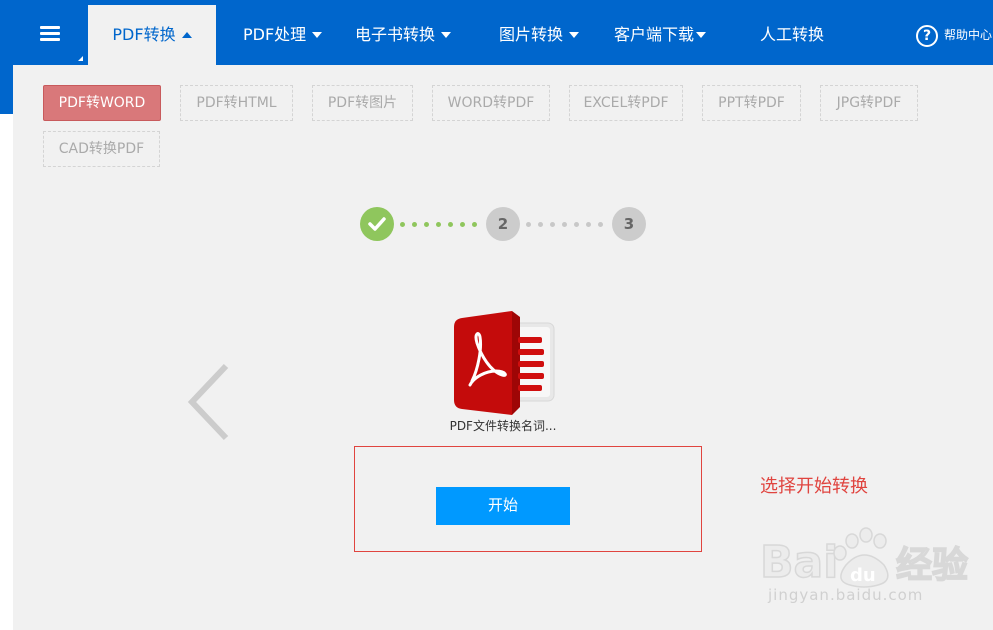 Image resolution: width=993 pixels, height=630 pixels. What do you see at coordinates (496, 32) in the screenshot?
I see `top-nav: PDF转换 PDF处理 电子书转换 图片转换 客户端下载 人工转换 ? 帮助中心` at bounding box center [496, 32].